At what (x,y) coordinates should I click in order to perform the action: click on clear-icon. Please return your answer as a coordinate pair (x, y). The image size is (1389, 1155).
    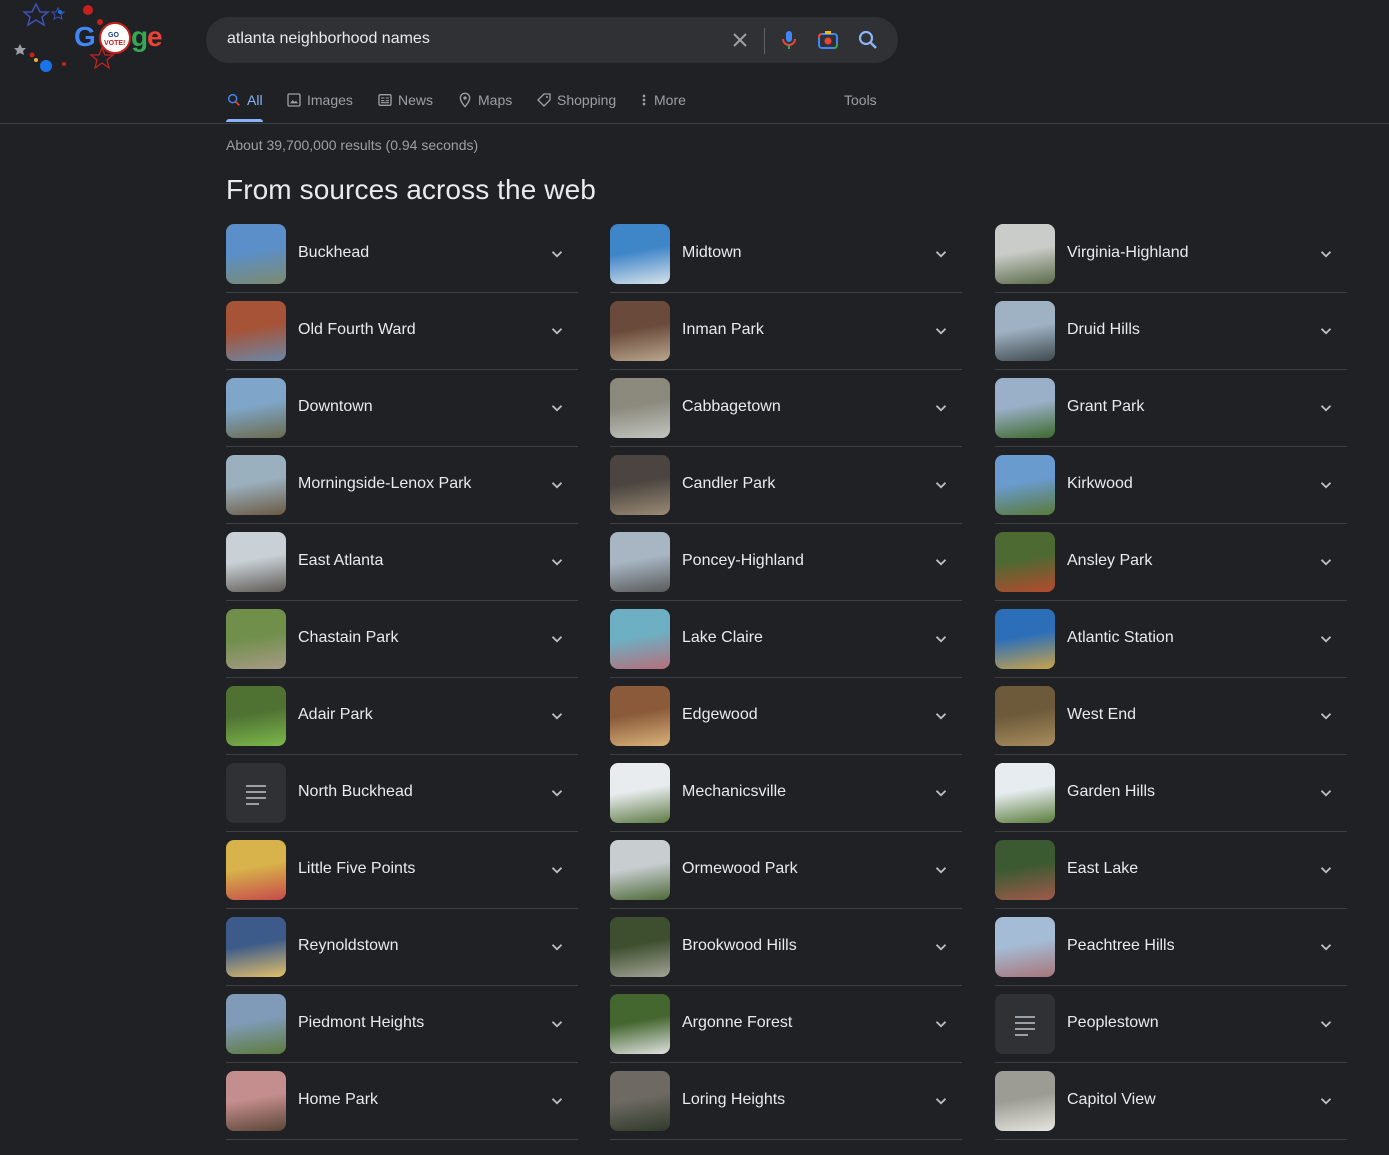
    Looking at the image, I should click on (740, 40).